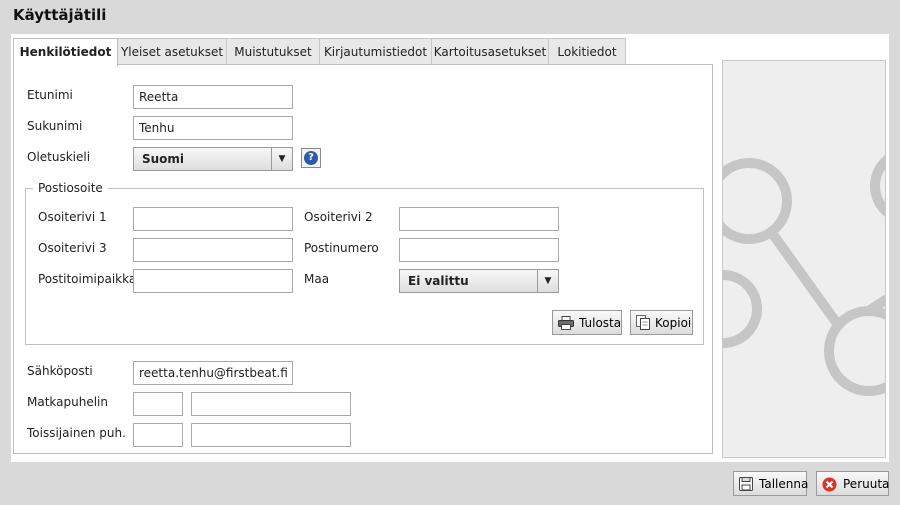 This screenshot has width=900, height=505. I want to click on city-input, so click(213, 281).